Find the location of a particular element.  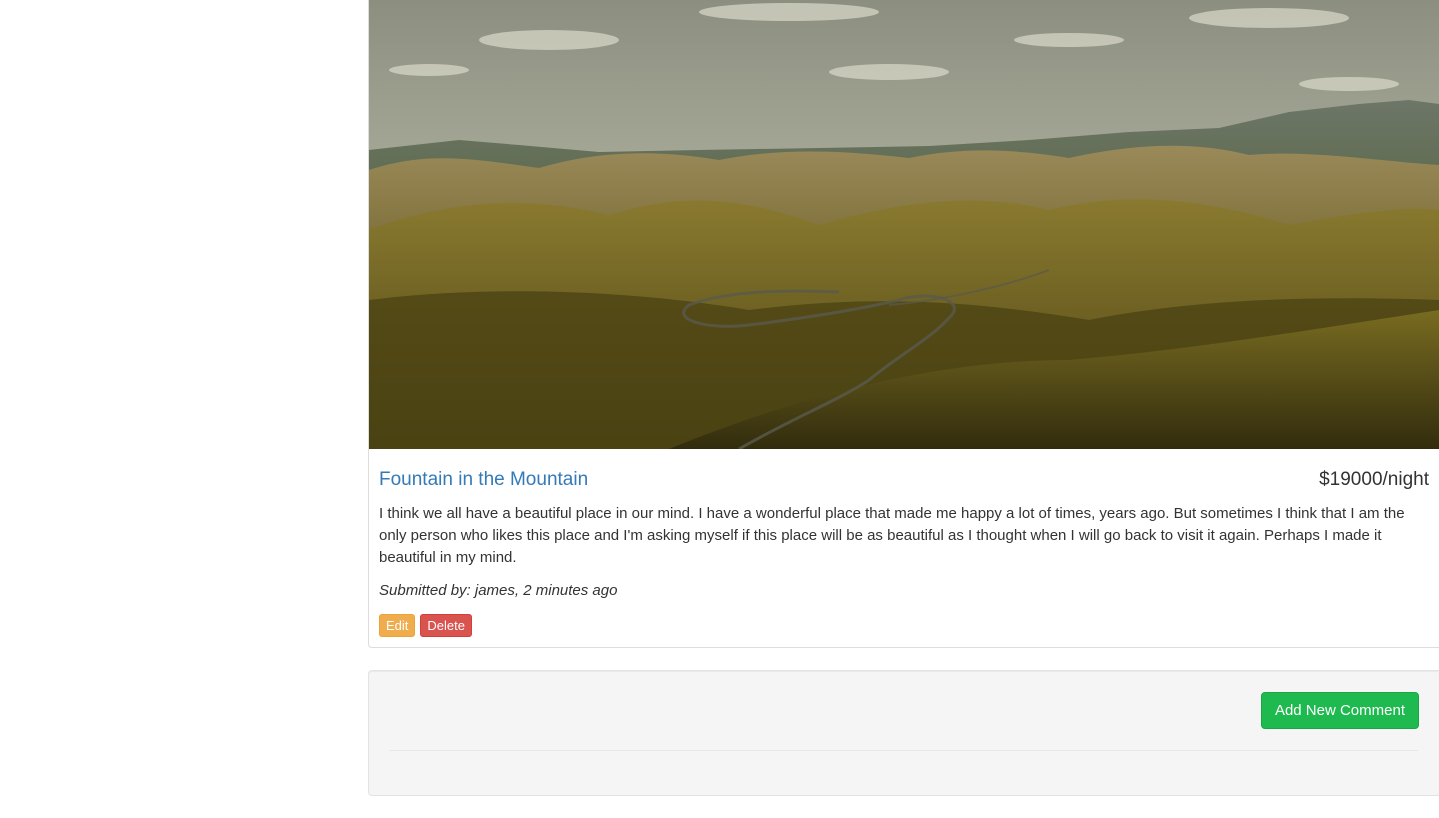

campground-actions: Edit Delete is located at coordinates (425, 625).